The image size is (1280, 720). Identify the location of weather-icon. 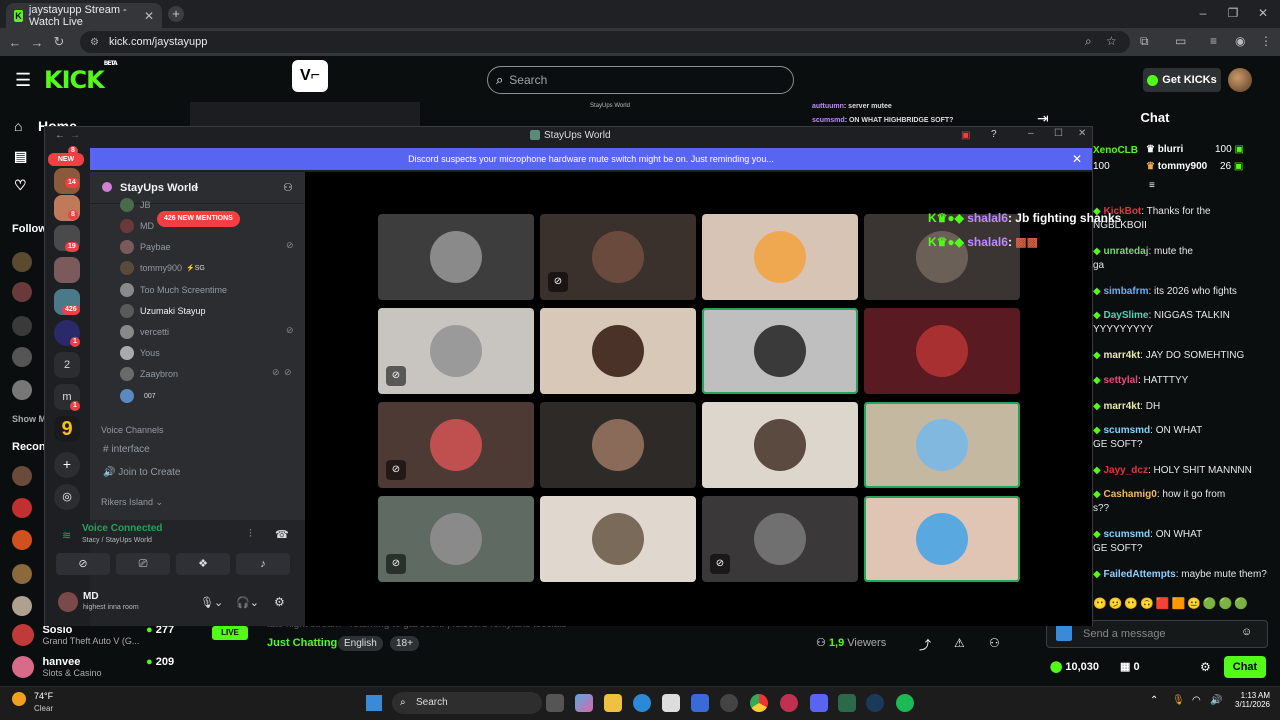
(19, 699).